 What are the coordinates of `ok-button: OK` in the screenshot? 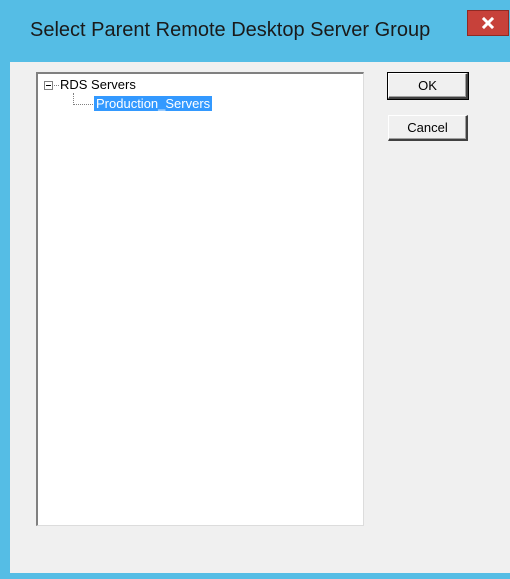 It's located at (428, 86).